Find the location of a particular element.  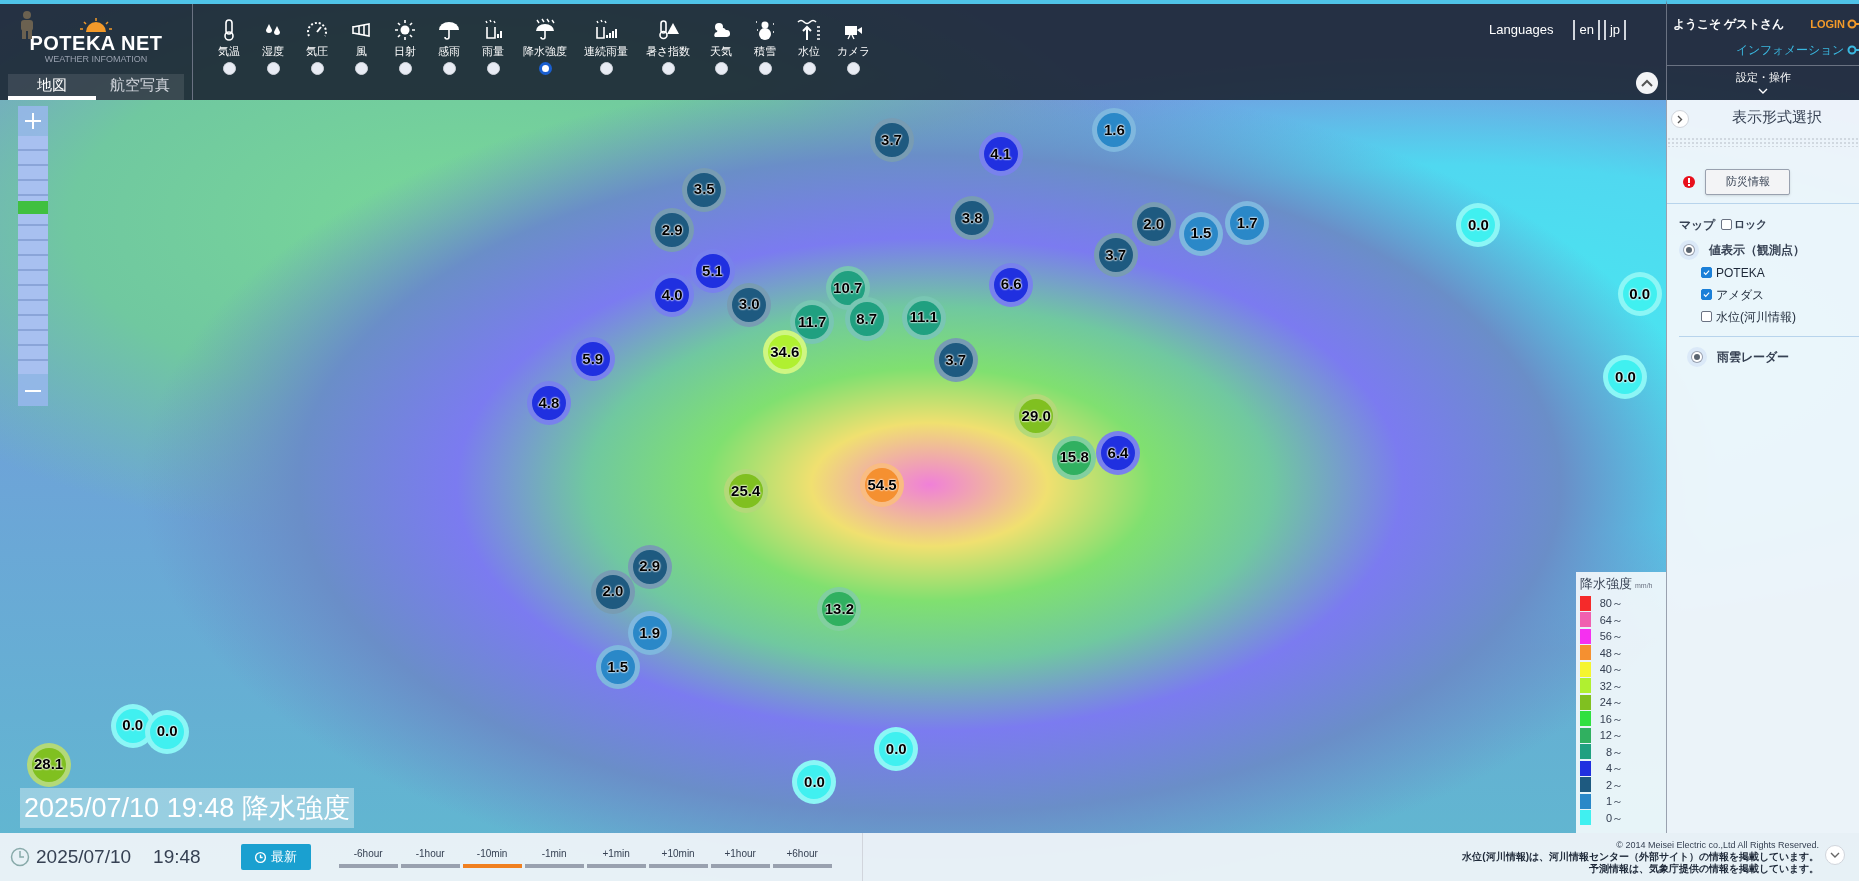

legend-label: 8～ is located at coordinates (1613, 752).